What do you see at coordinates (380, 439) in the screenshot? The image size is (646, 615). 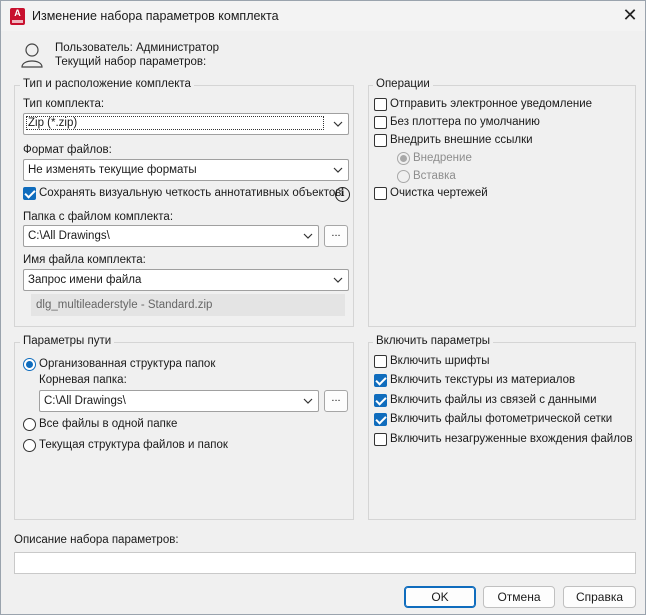 I see `include-unloaded-checkbox` at bounding box center [380, 439].